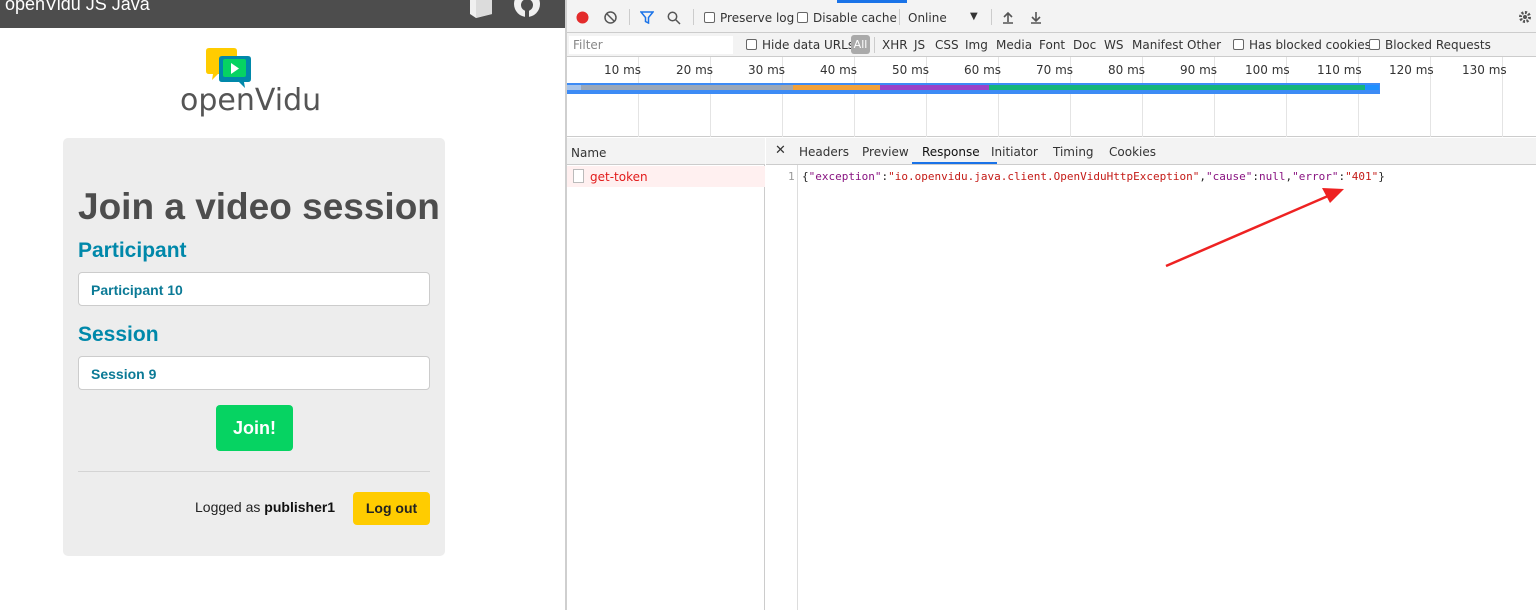 This screenshot has width=1536, height=610. What do you see at coordinates (1051, 16) in the screenshot?
I see `network-toolbar: Preserve log Disable cache Online ▼` at bounding box center [1051, 16].